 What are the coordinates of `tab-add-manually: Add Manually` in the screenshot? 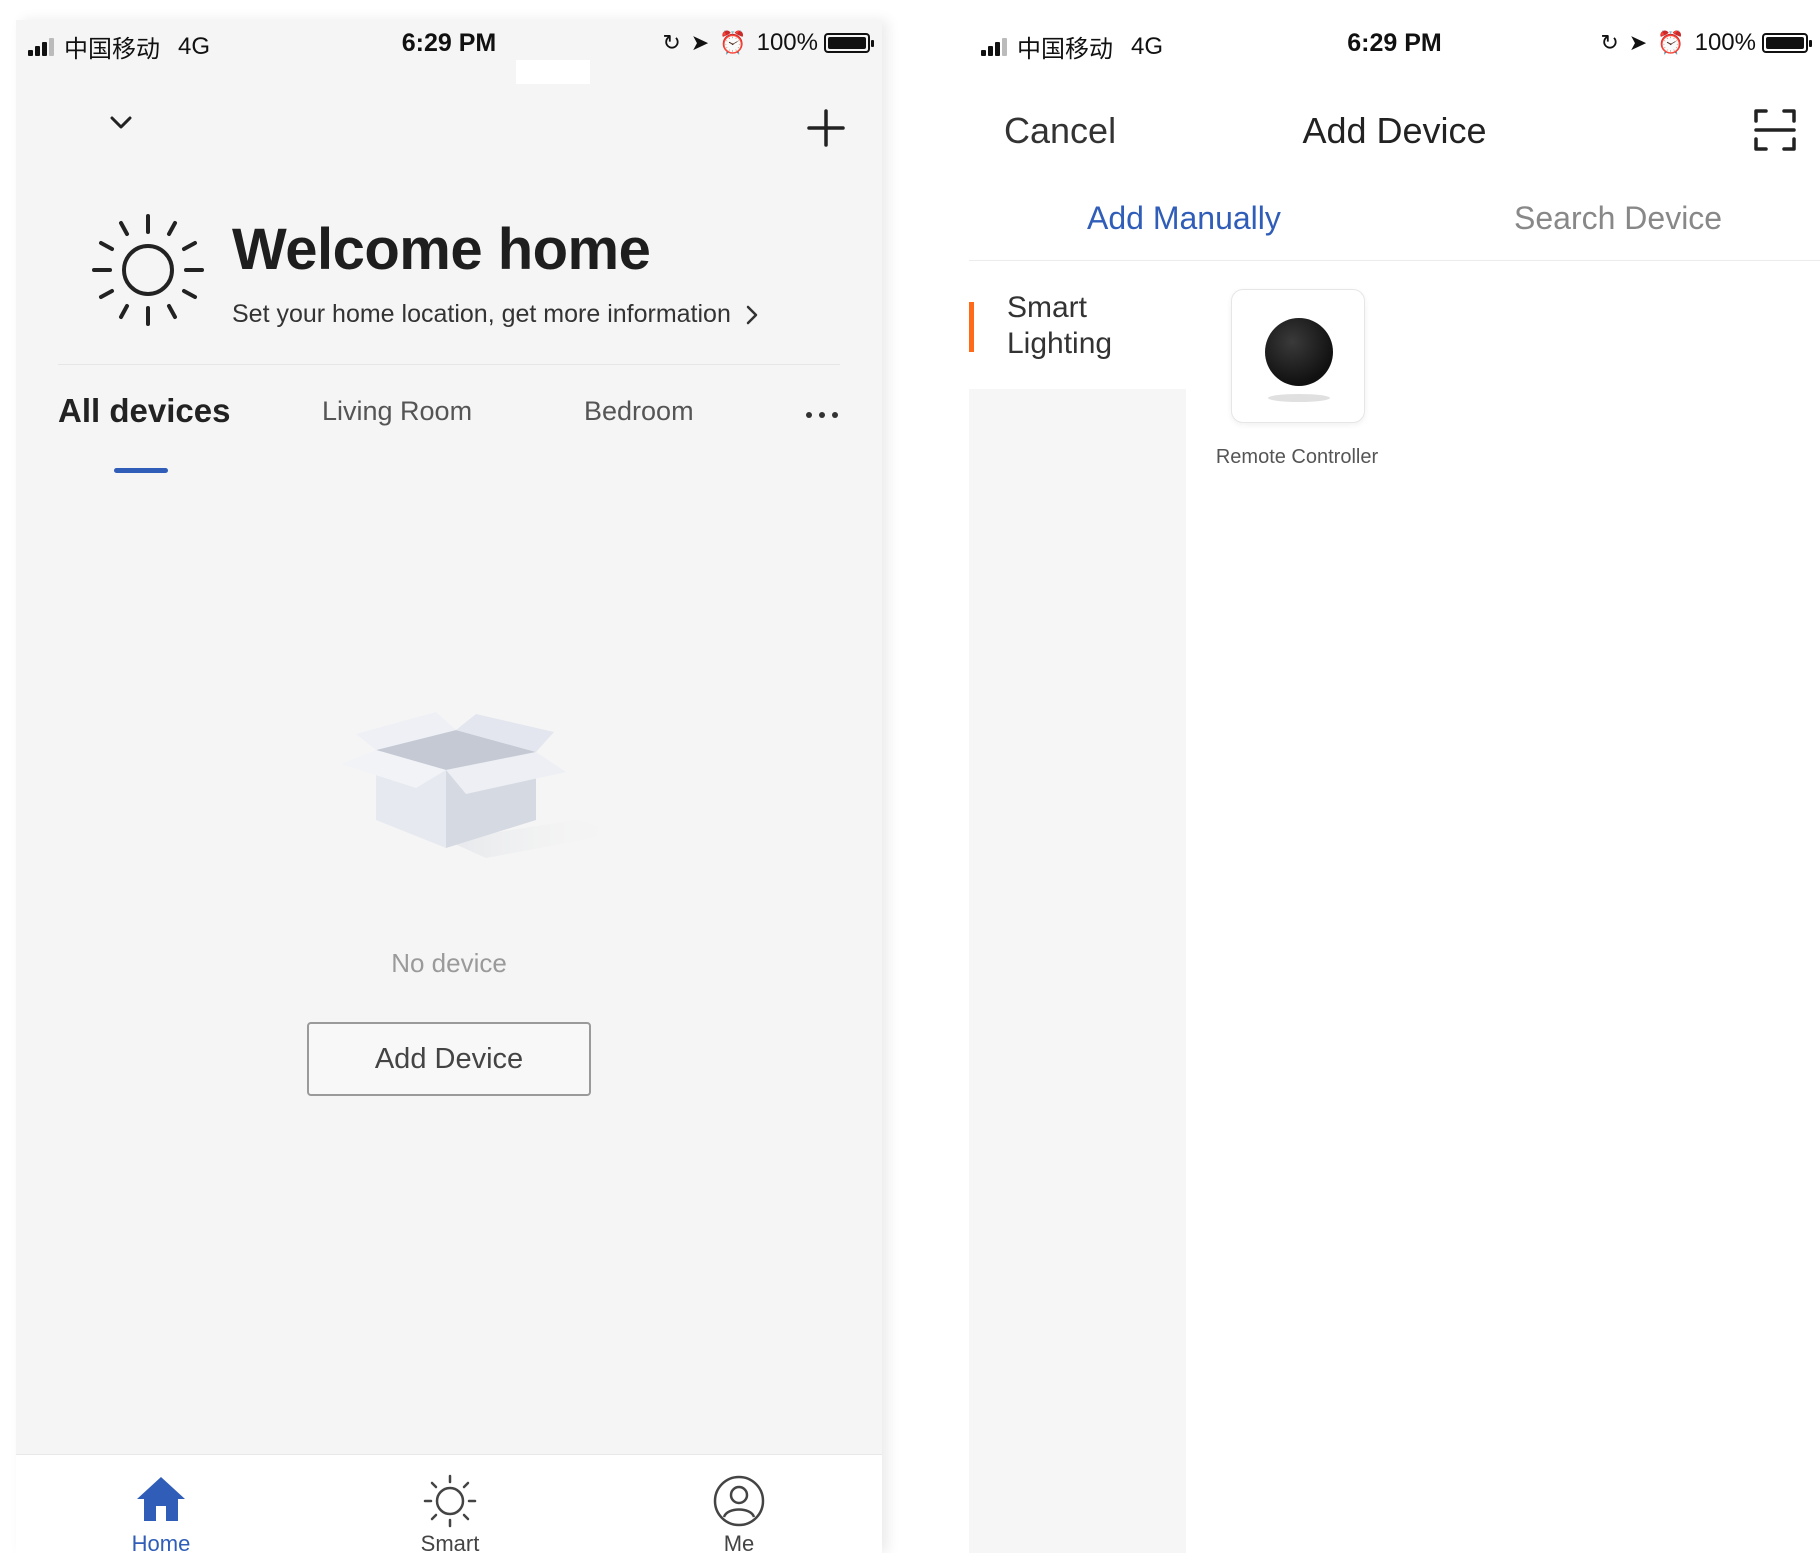 It's located at (1184, 218).